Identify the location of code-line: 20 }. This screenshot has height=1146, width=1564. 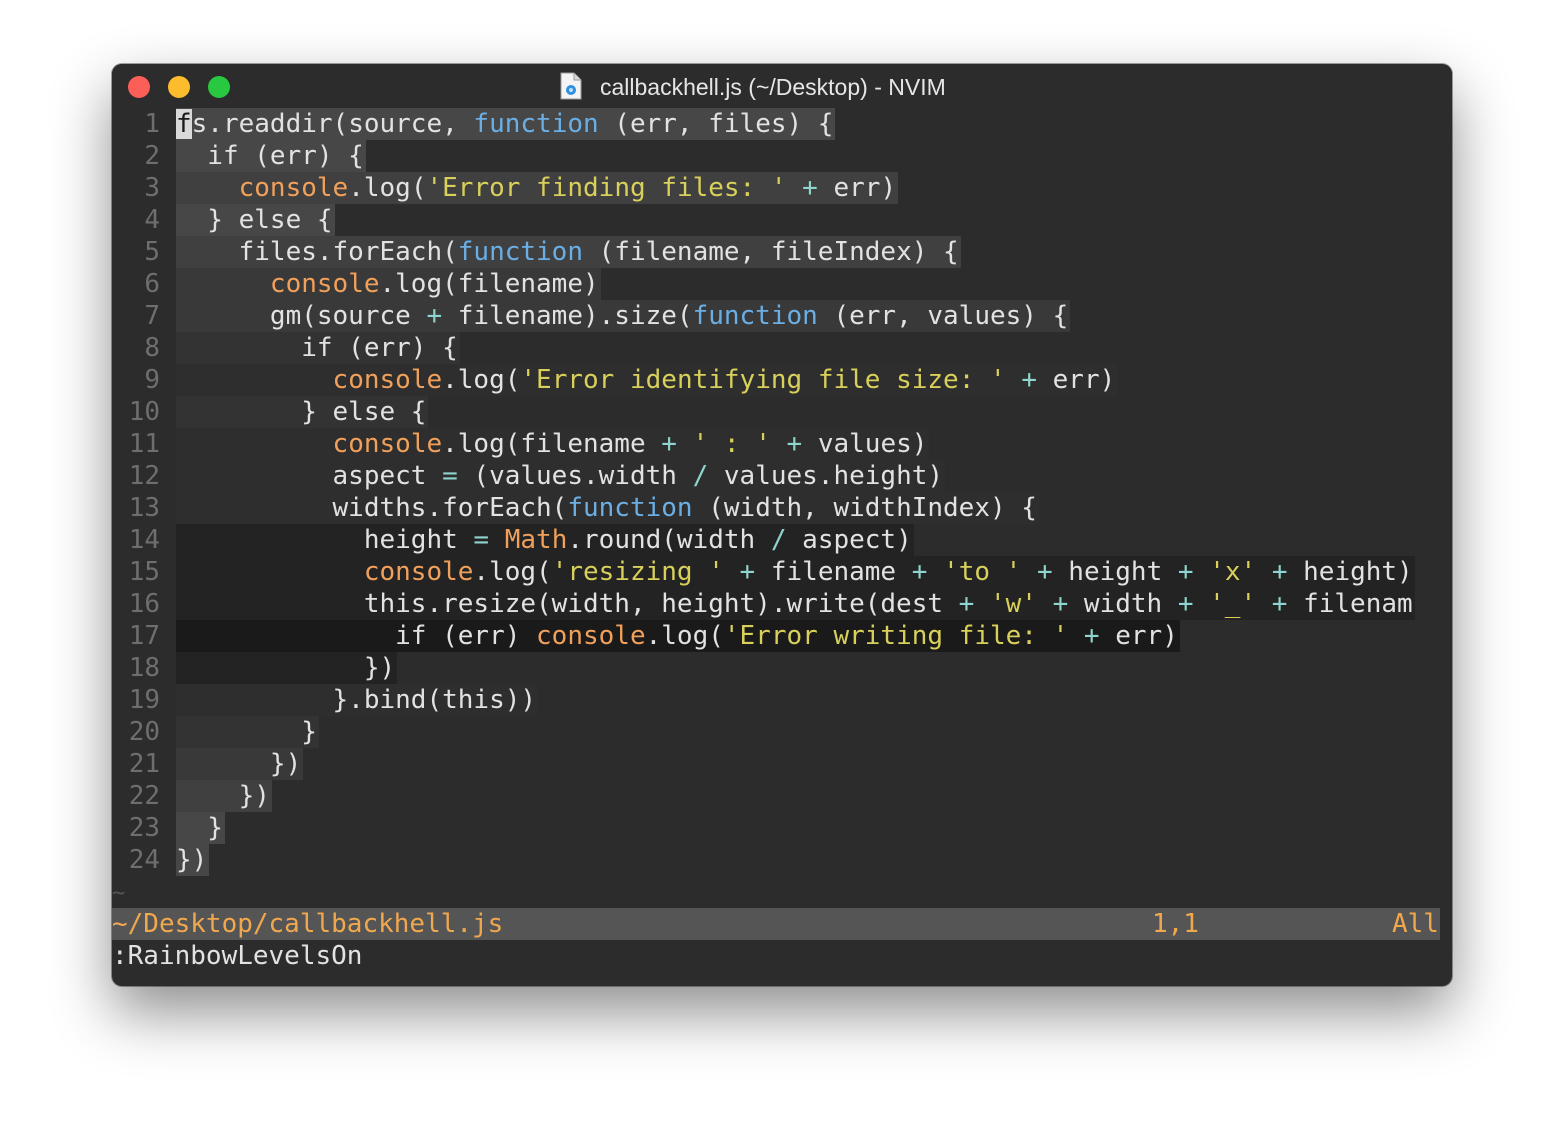
(782, 732).